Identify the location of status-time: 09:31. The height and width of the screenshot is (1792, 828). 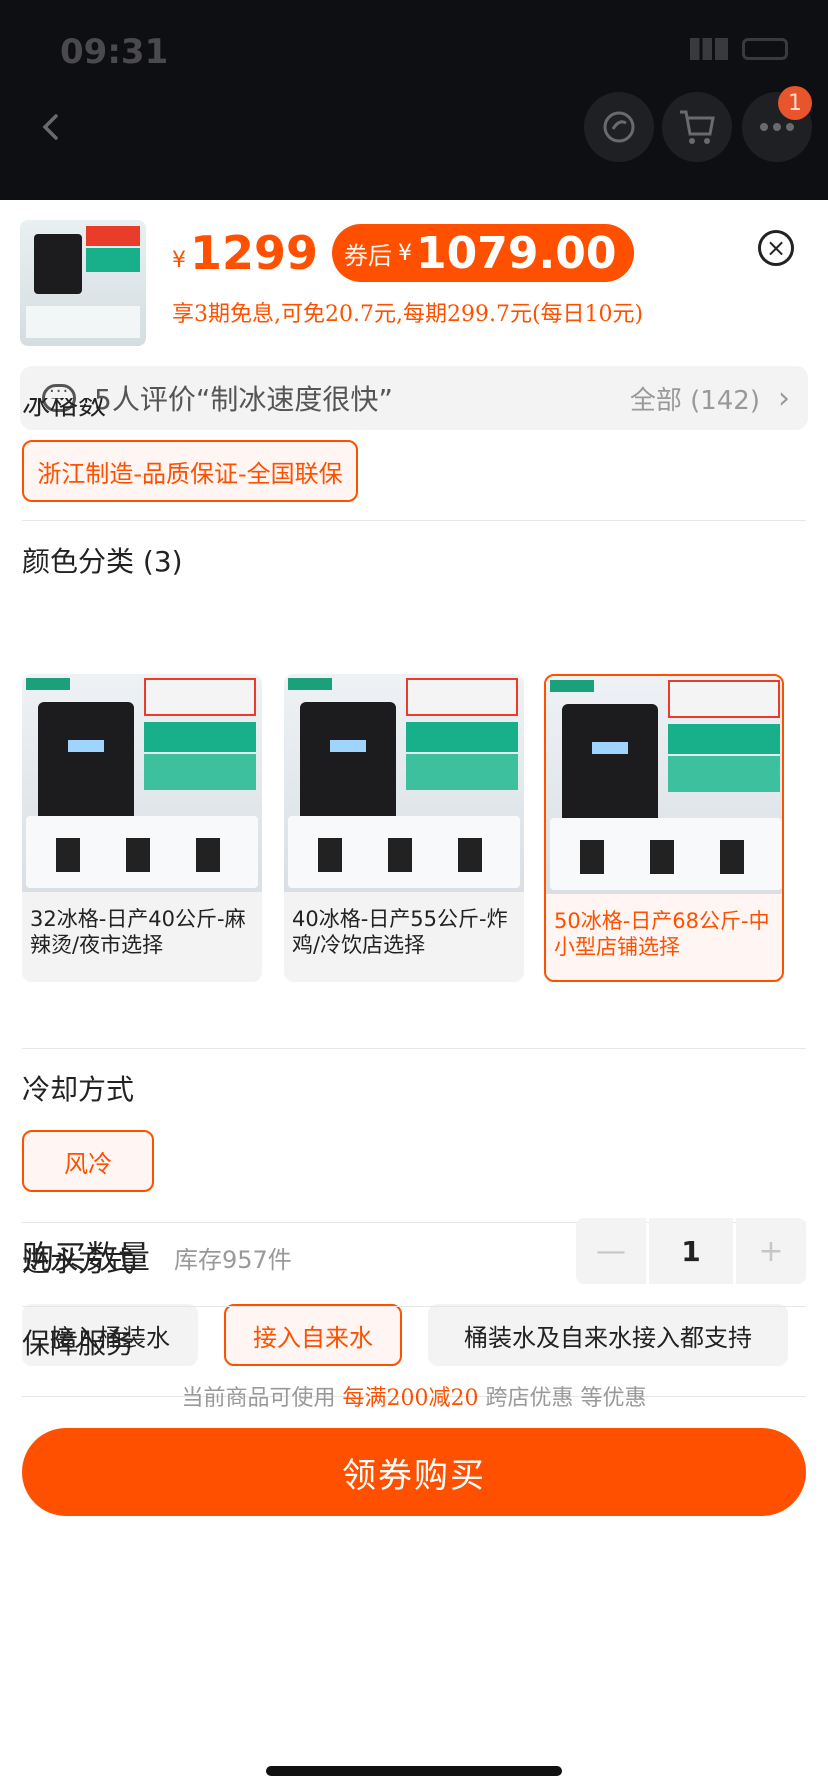
(114, 52).